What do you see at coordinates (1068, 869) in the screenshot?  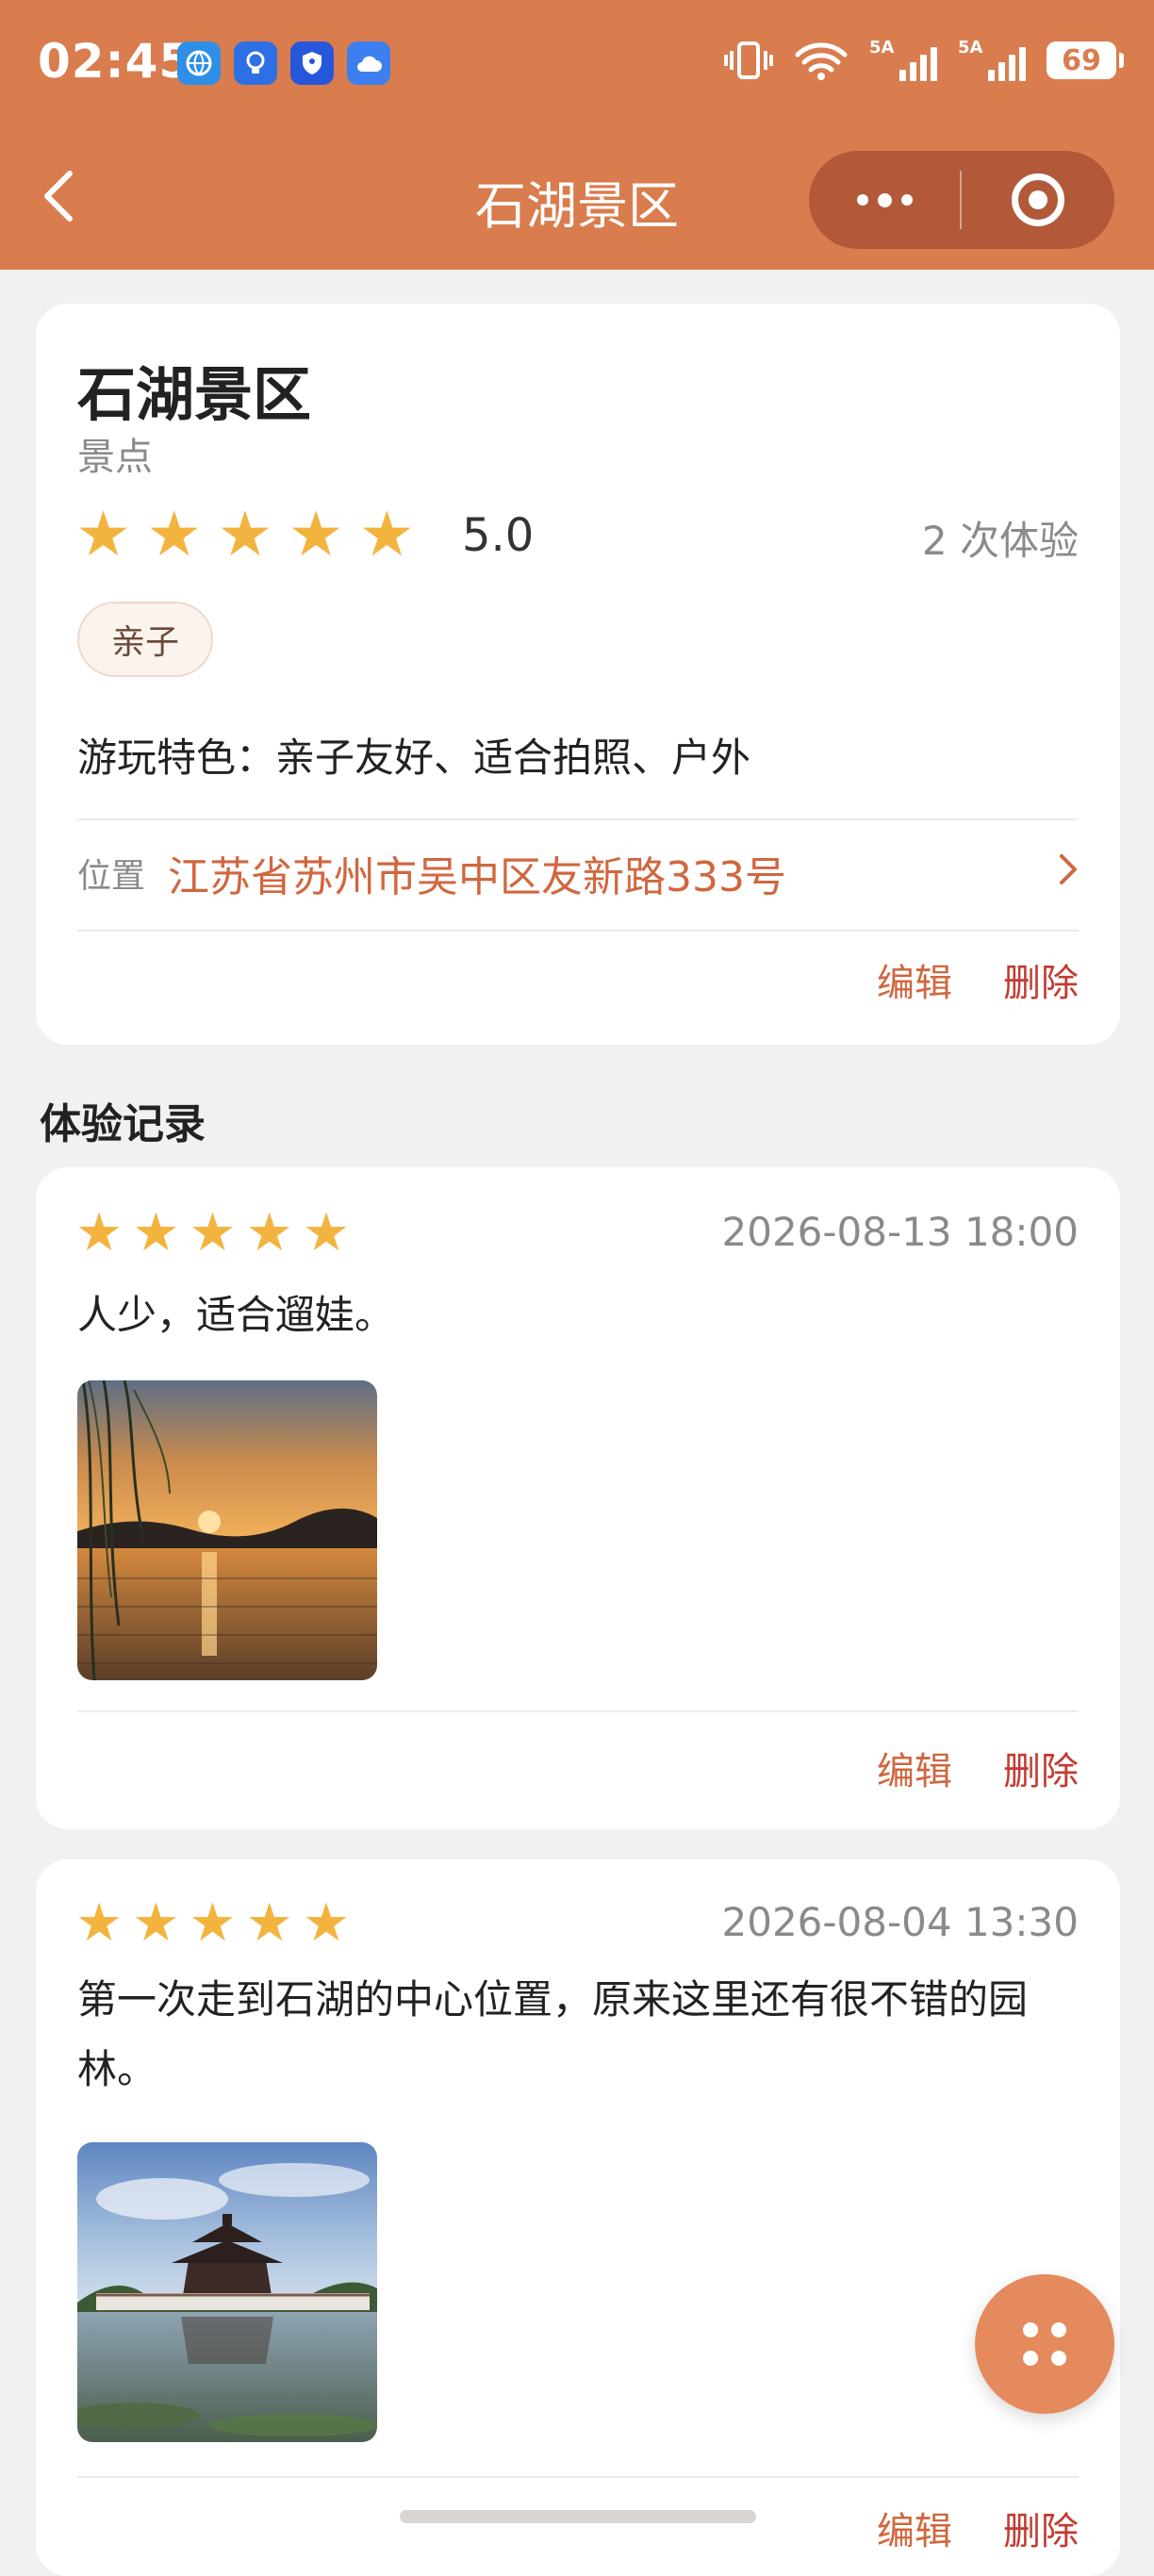 I see `chevron-right-icon` at bounding box center [1068, 869].